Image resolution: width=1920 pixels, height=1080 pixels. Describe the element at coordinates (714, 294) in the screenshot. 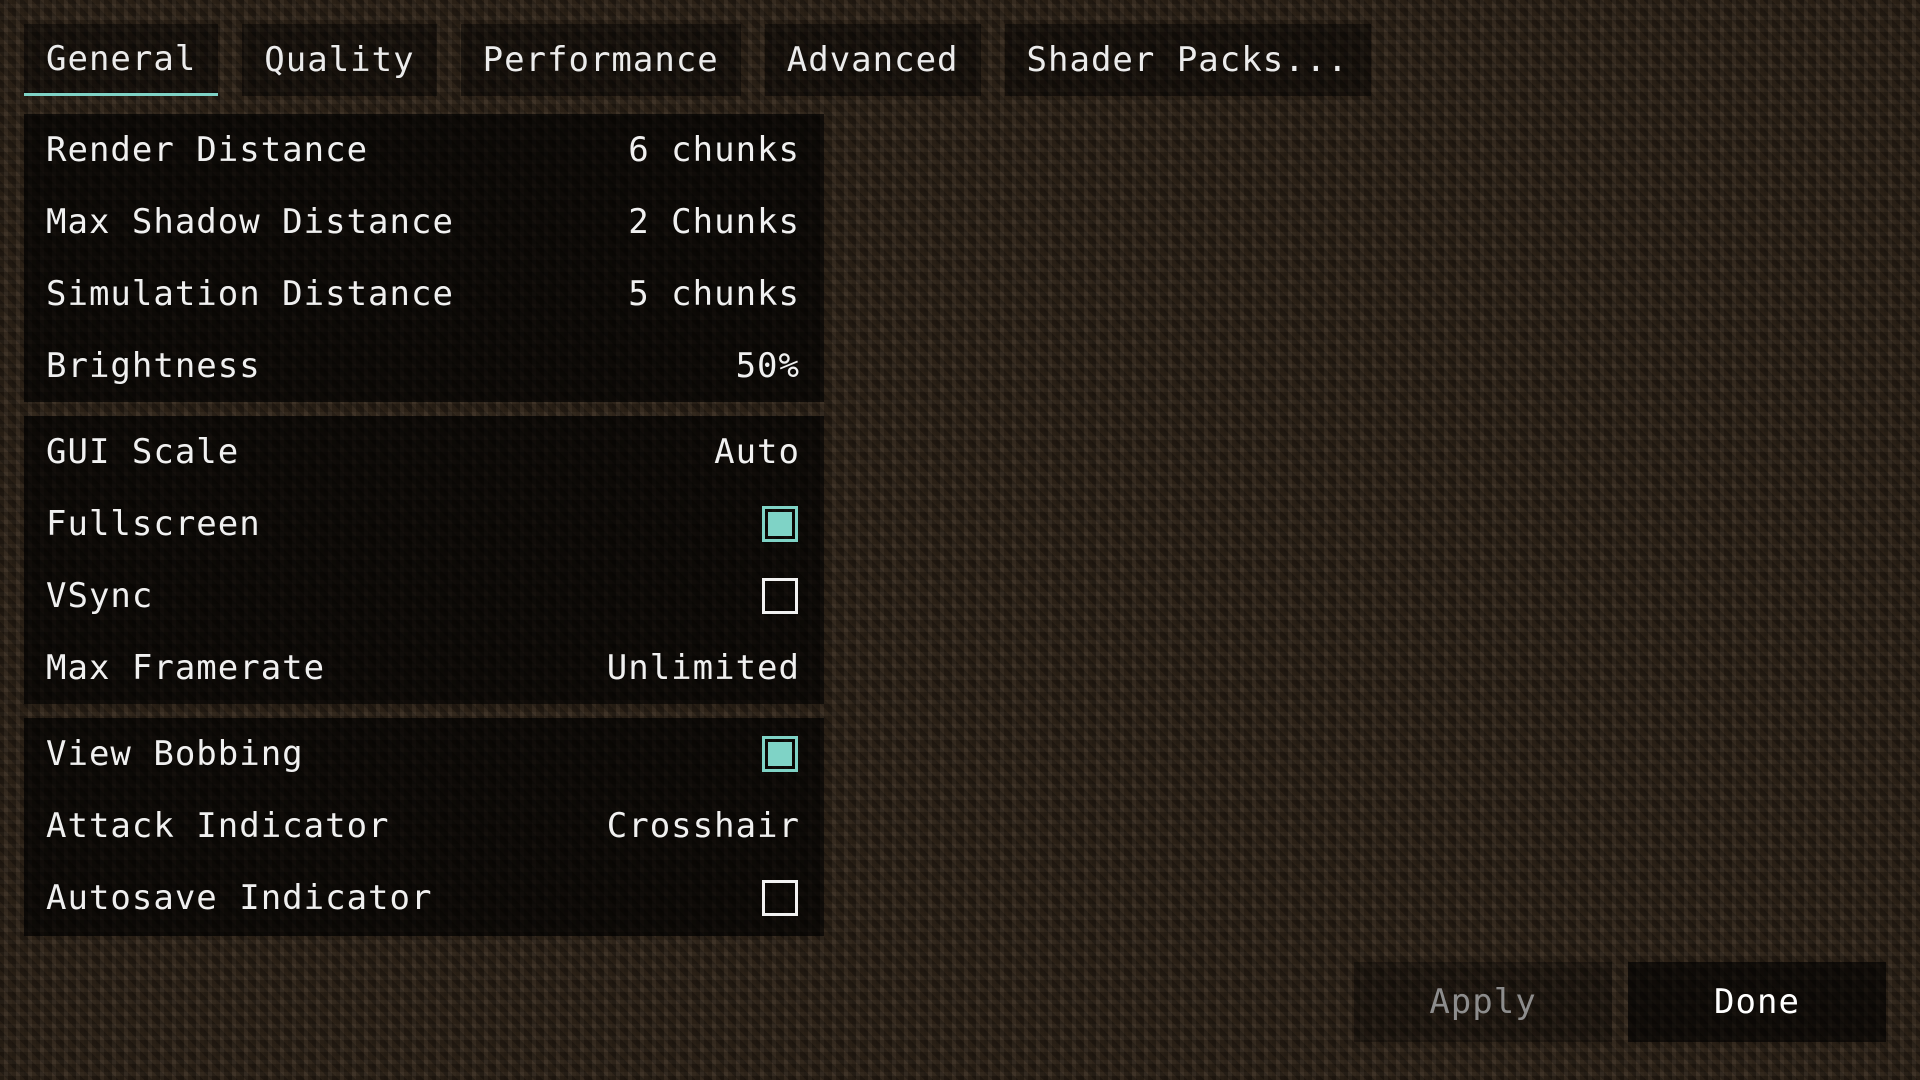

I see `setting-value: 5 chunks` at that location.